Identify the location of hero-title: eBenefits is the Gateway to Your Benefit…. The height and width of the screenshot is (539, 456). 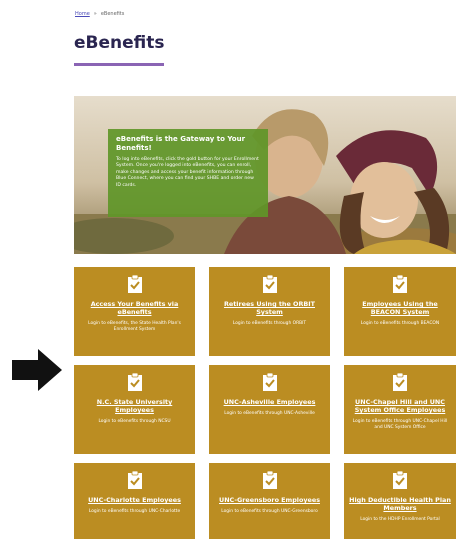
(181, 143).